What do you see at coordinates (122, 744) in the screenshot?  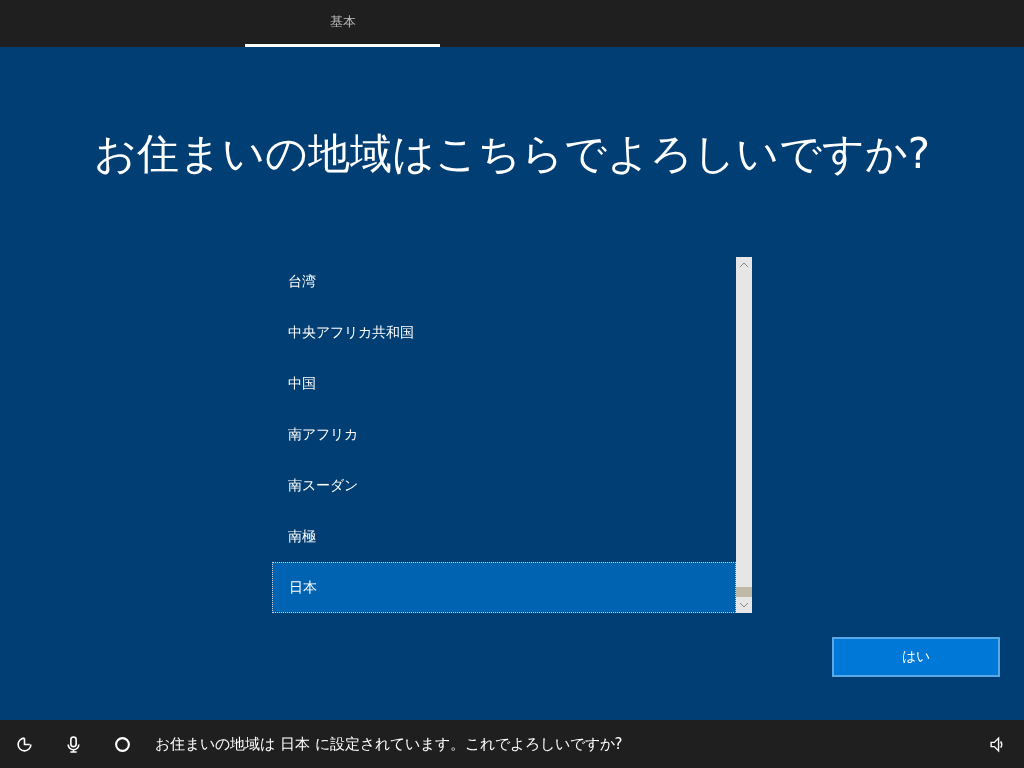 I see `circle-icon` at bounding box center [122, 744].